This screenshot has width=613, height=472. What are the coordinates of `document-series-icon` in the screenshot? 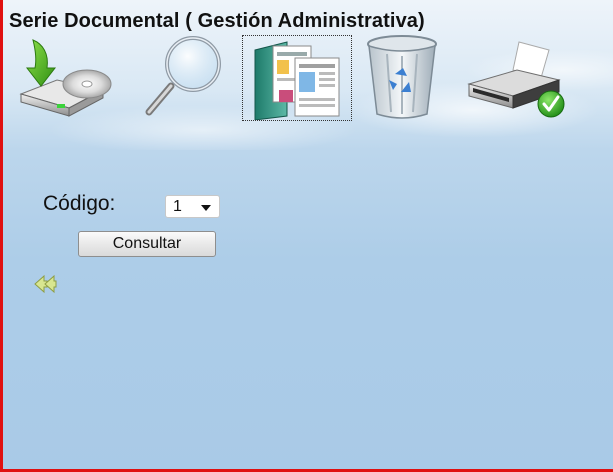 It's located at (297, 80).